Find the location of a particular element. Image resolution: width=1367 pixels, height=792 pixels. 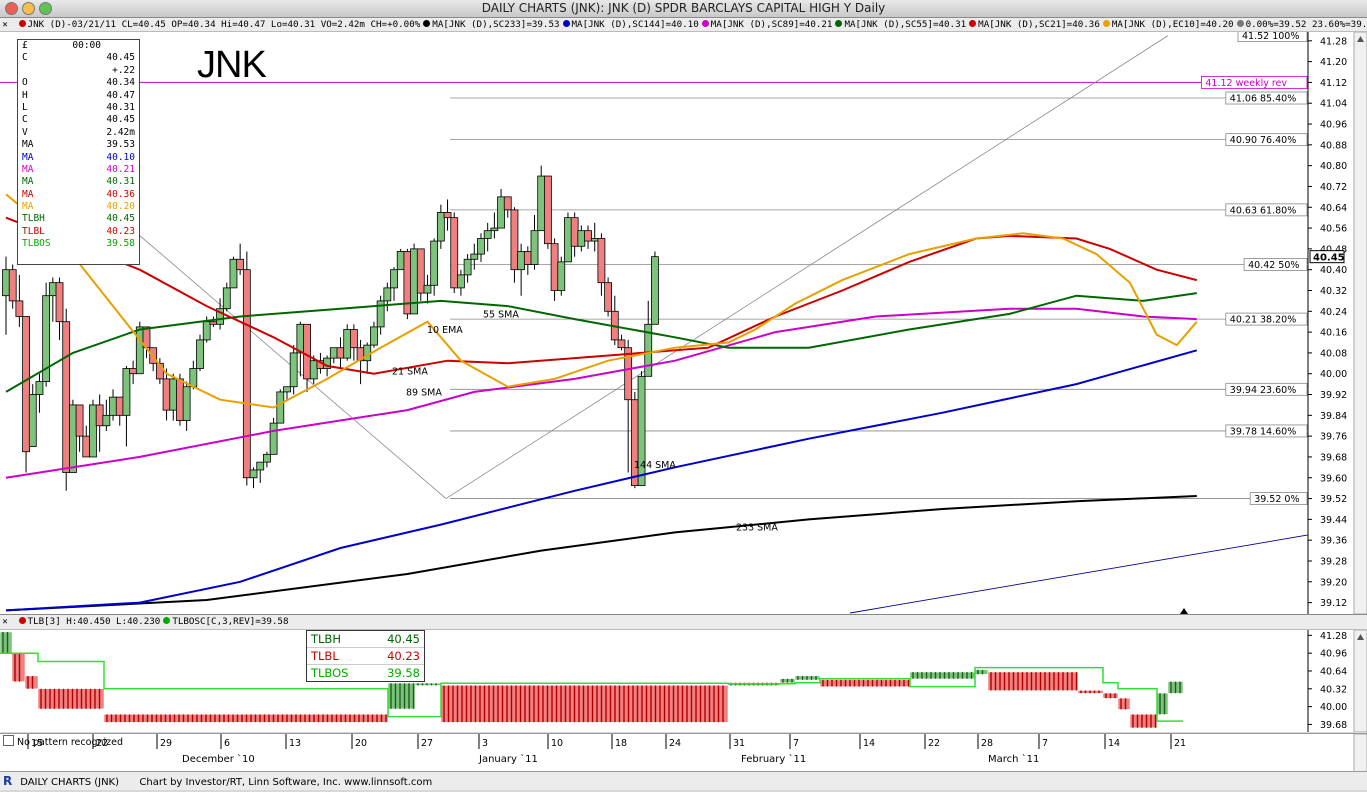

price-tick-label: 39.84 is located at coordinates (1333, 416).